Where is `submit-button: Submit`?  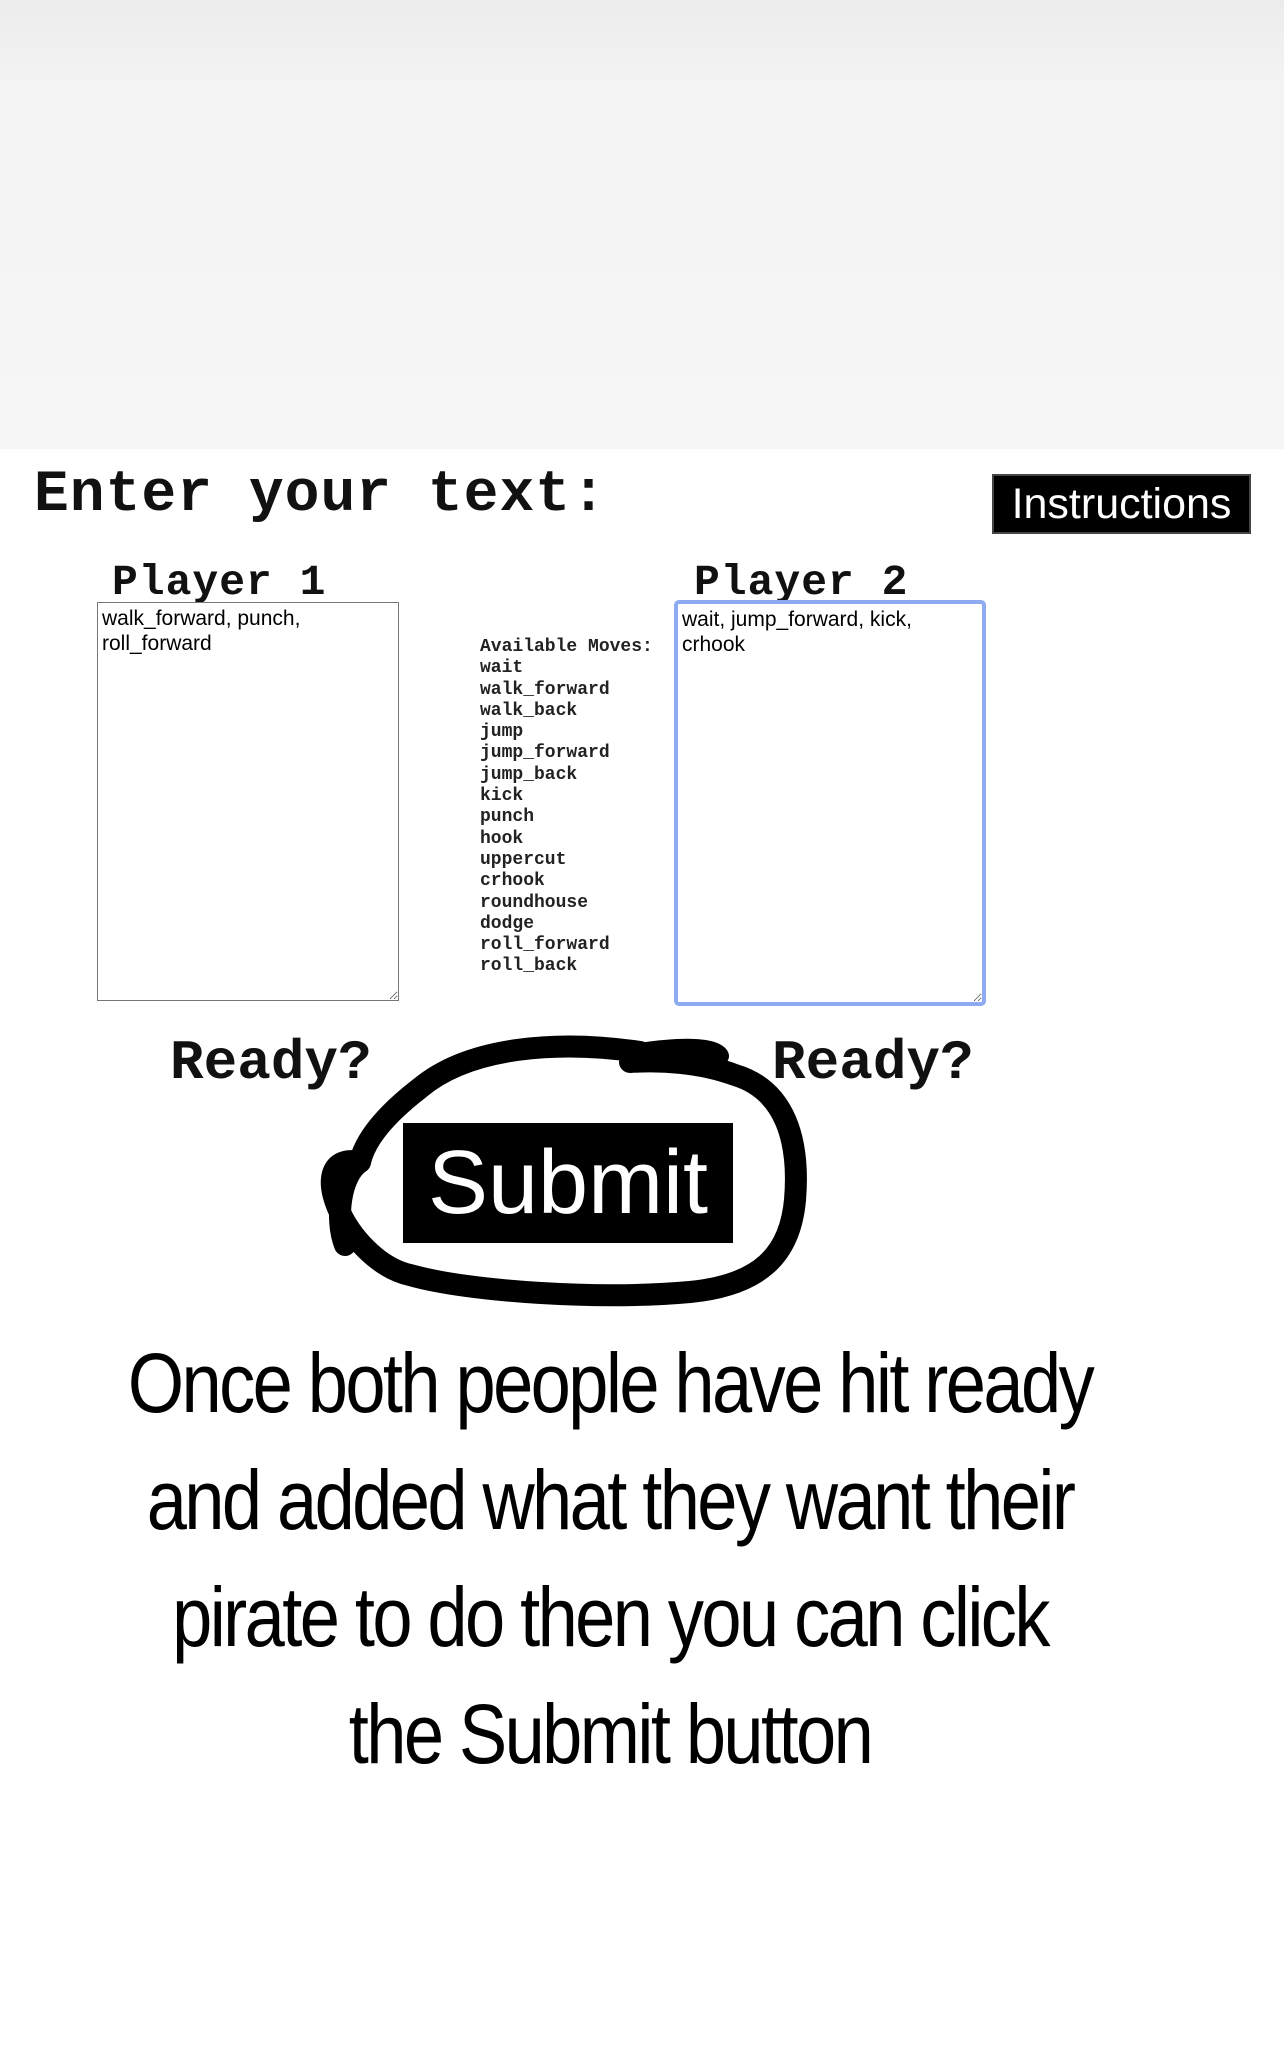 submit-button: Submit is located at coordinates (568, 1183).